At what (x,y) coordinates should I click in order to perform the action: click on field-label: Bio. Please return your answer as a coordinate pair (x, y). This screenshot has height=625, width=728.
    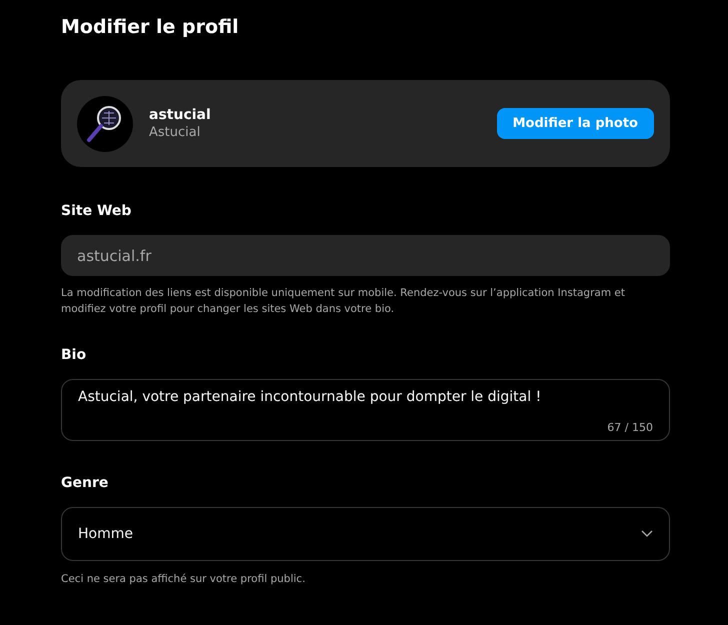
    Looking at the image, I should click on (74, 355).